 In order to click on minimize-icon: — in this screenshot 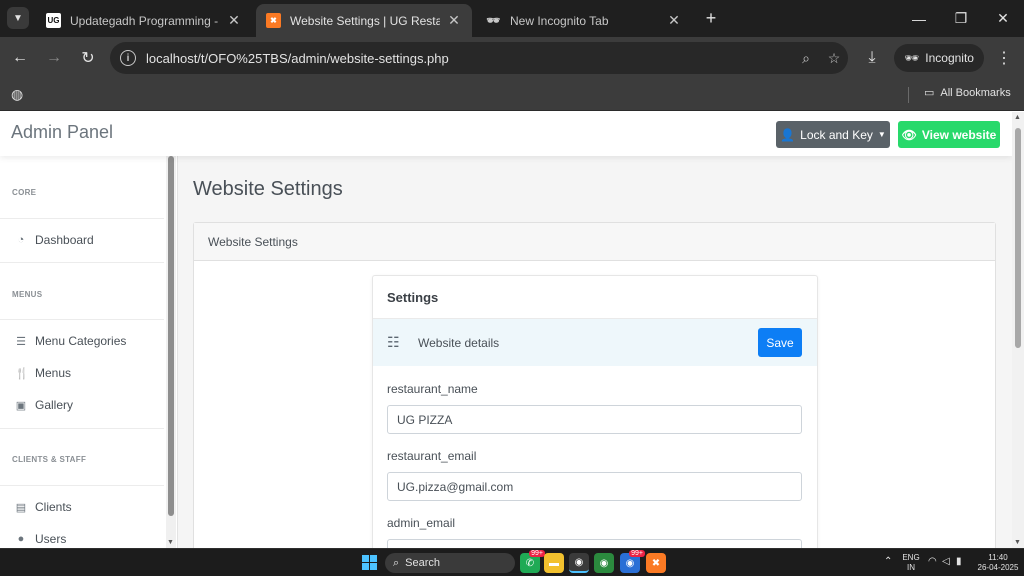, I will do `click(919, 18)`.